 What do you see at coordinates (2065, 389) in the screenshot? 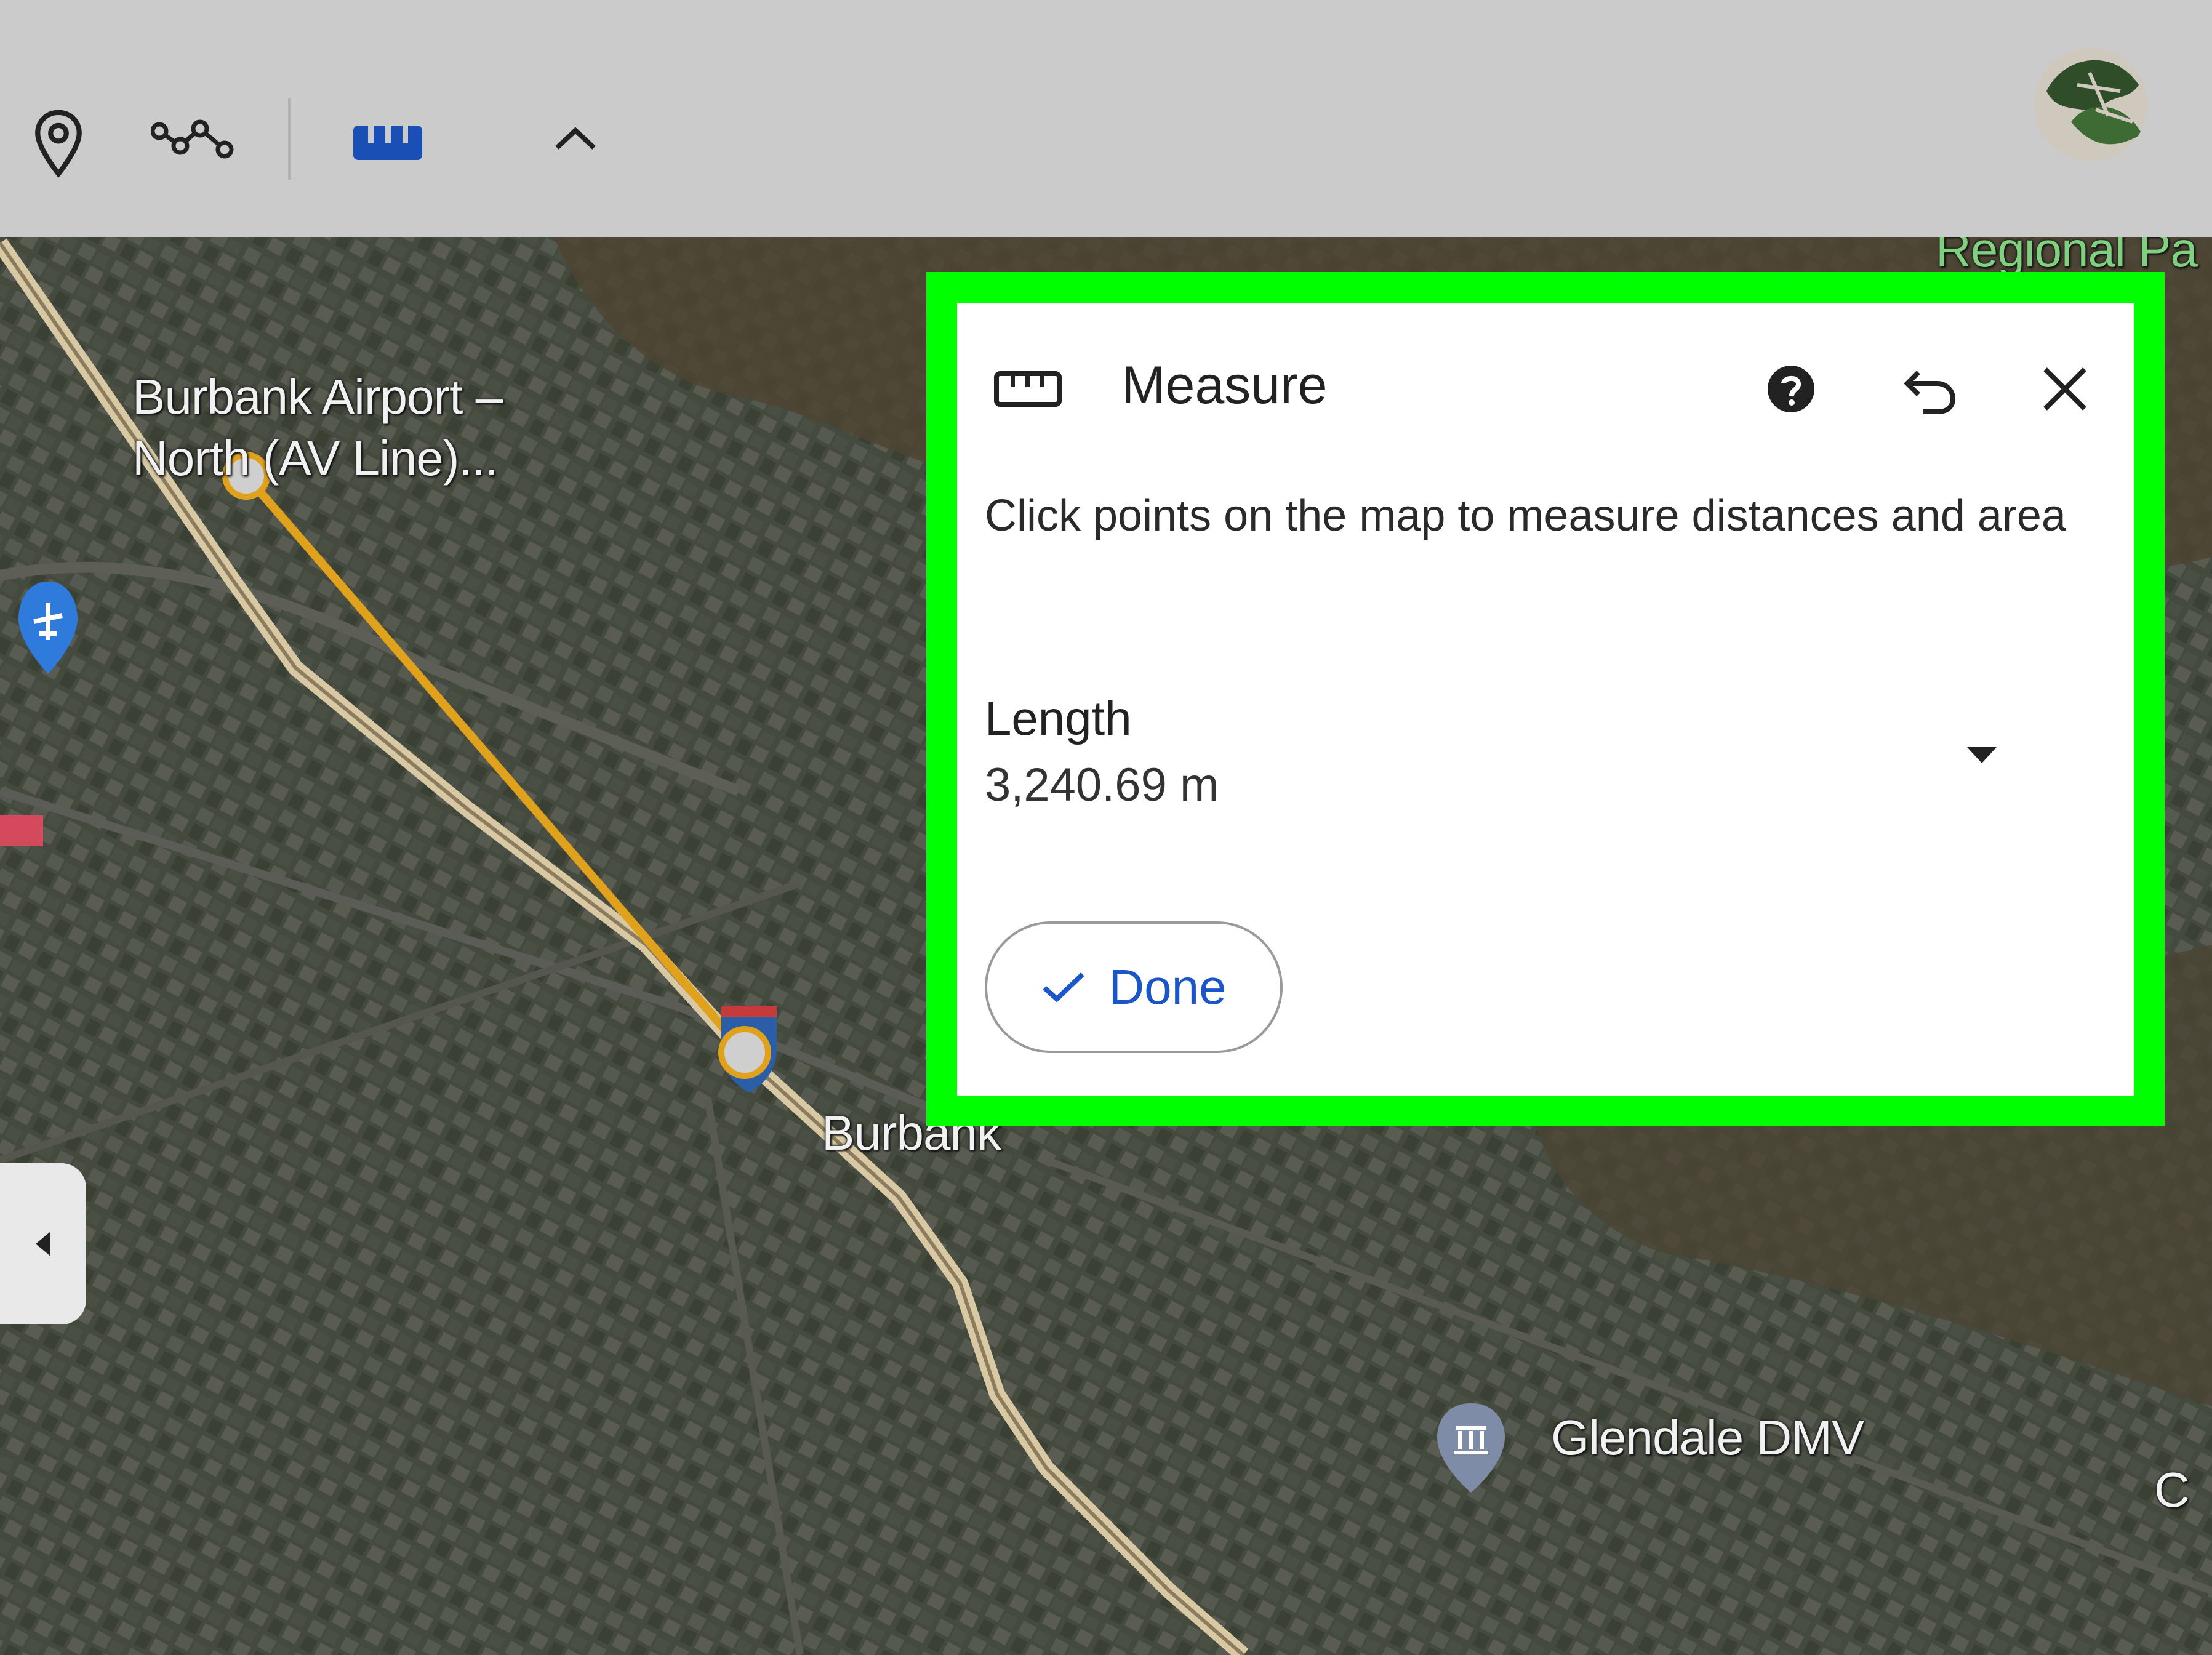
I see `close-icon` at bounding box center [2065, 389].